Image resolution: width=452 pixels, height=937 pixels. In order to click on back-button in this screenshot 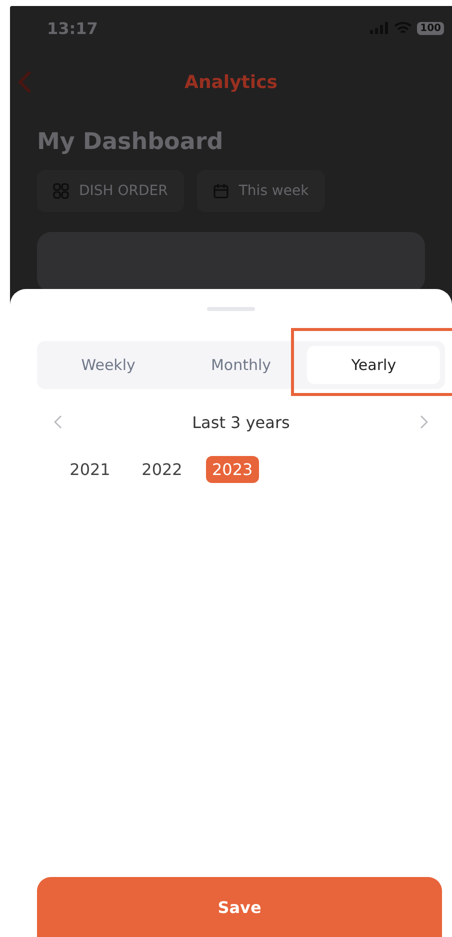, I will do `click(25, 82)`.